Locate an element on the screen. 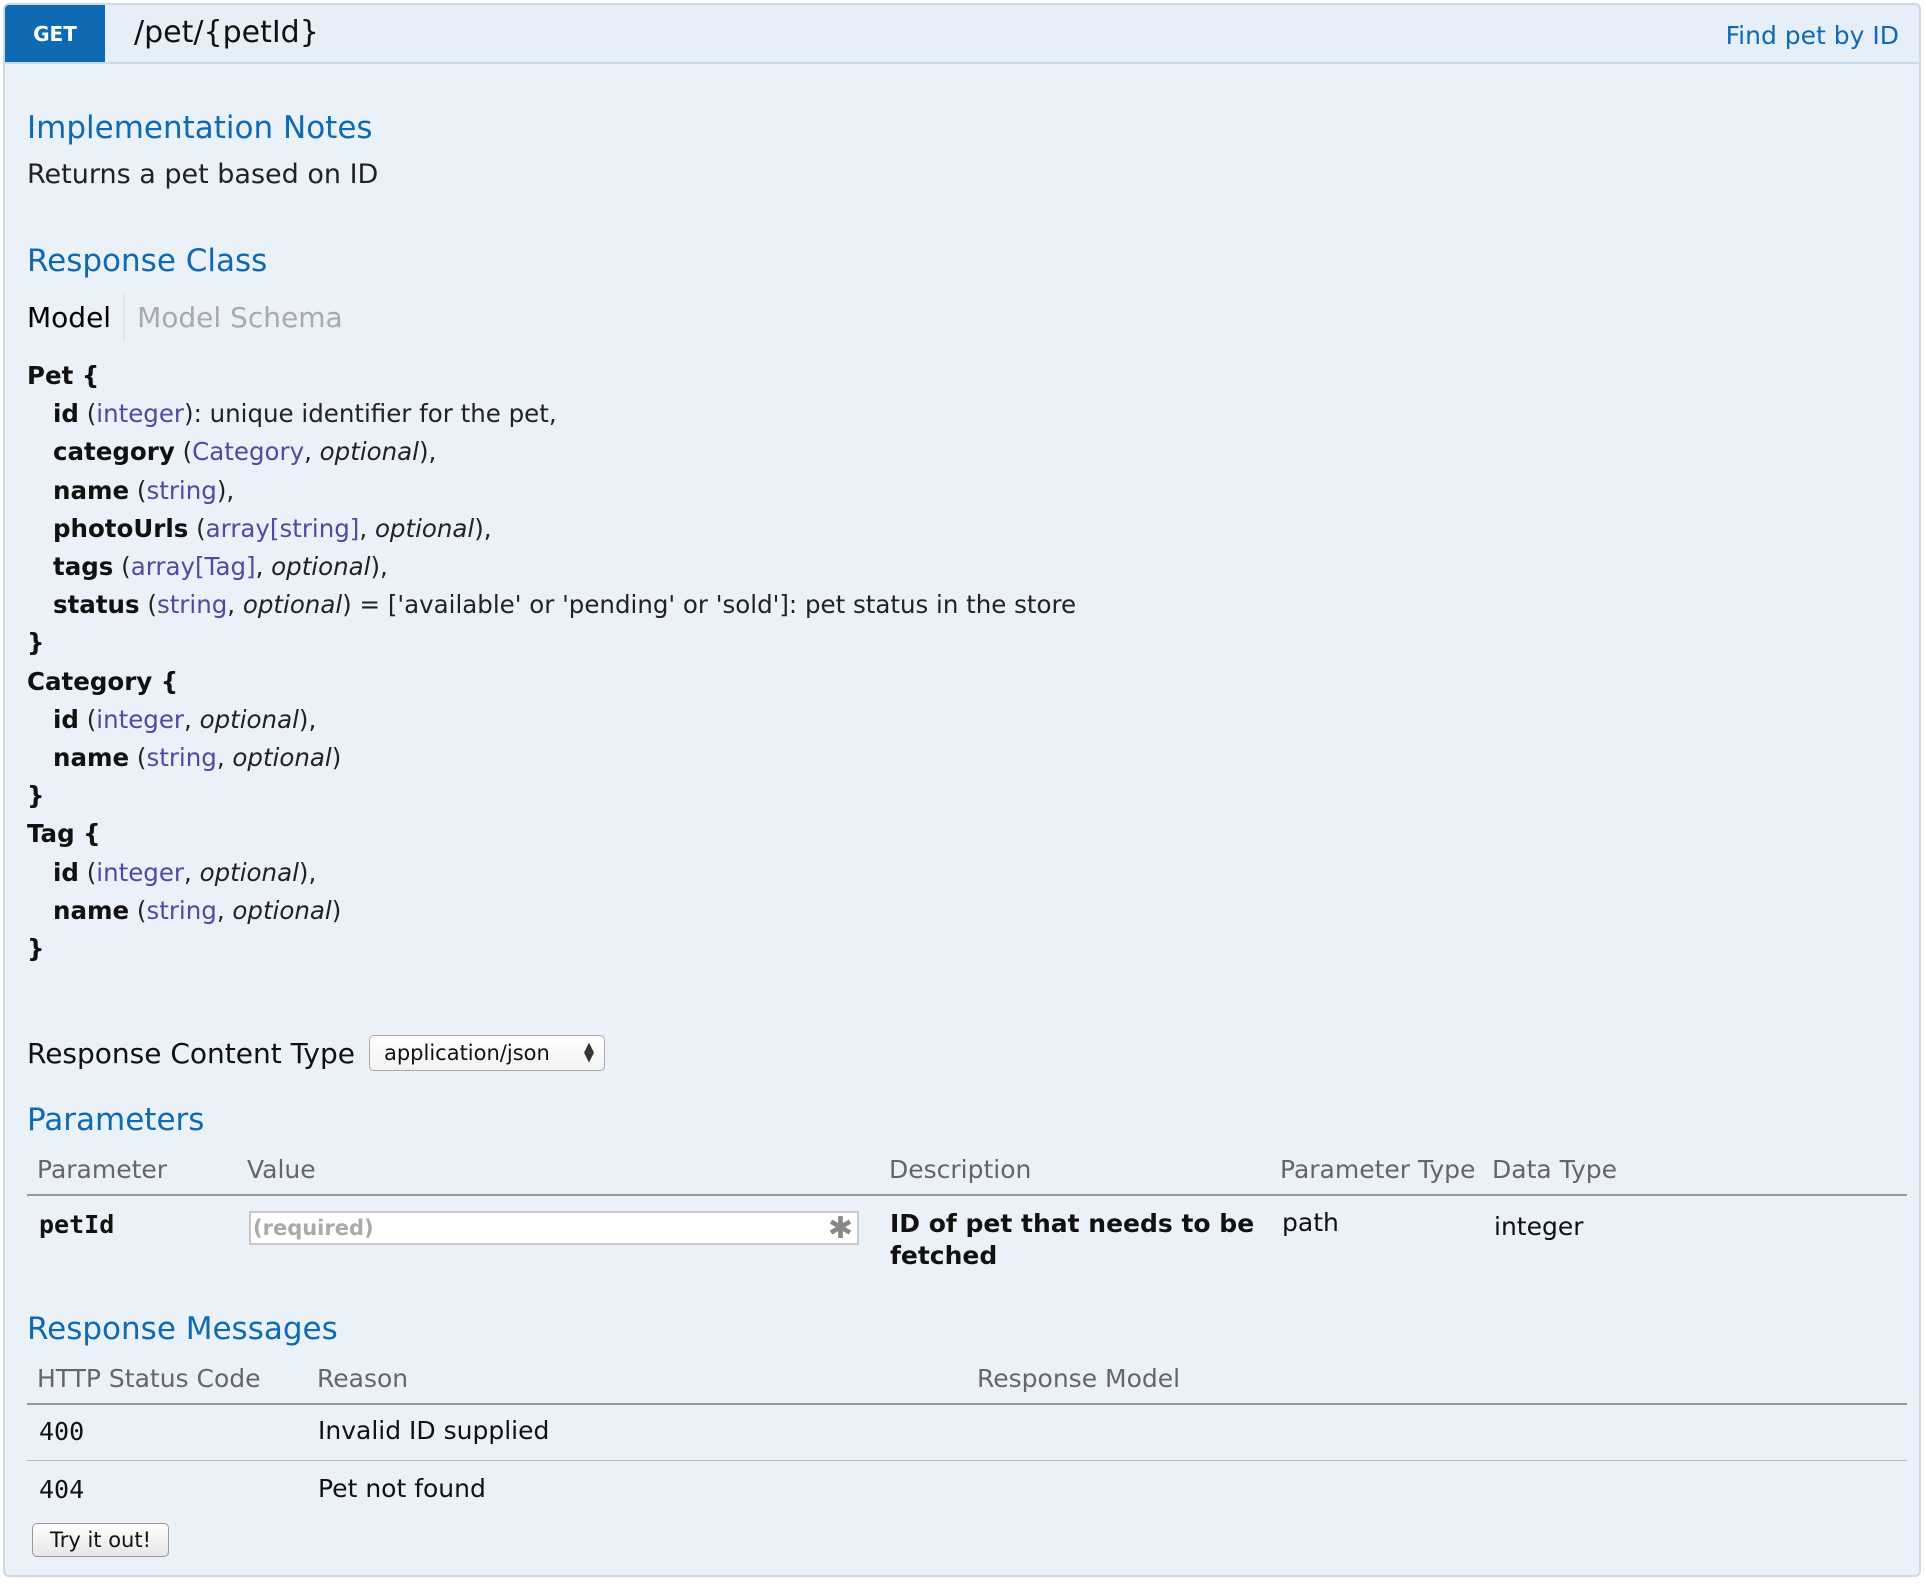 The width and height of the screenshot is (1926, 1584). content-type-select: application/json ▲ ▼ is located at coordinates (486, 1053).